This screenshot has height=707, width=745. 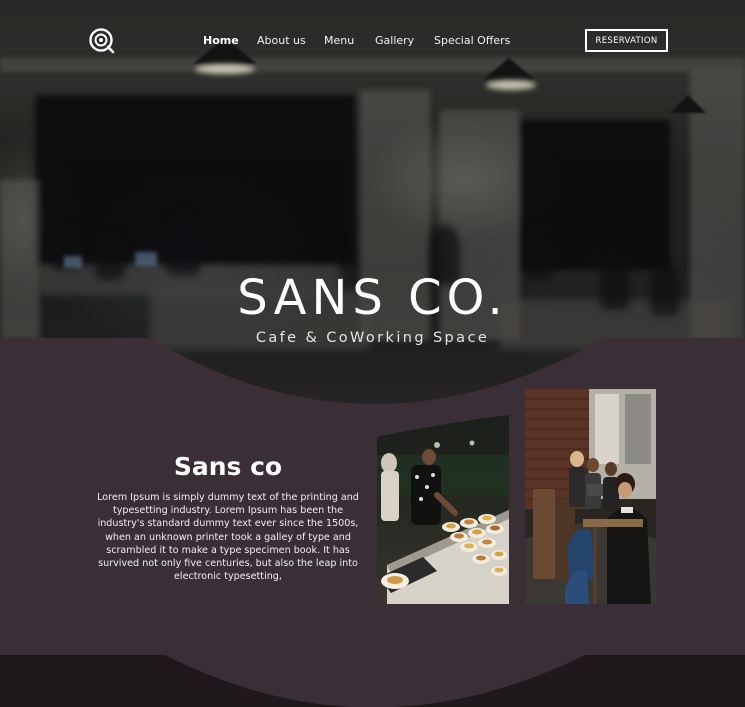 What do you see at coordinates (339, 40) in the screenshot?
I see `nav-menu: Menu` at bounding box center [339, 40].